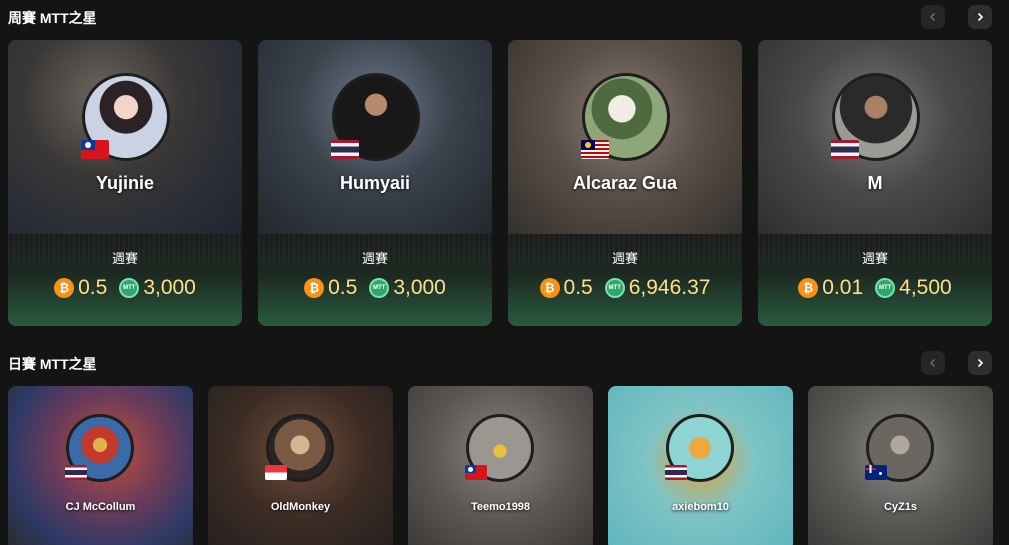 Image resolution: width=1009 pixels, height=545 pixels. I want to click on player-name: Humyaii, so click(375, 183).